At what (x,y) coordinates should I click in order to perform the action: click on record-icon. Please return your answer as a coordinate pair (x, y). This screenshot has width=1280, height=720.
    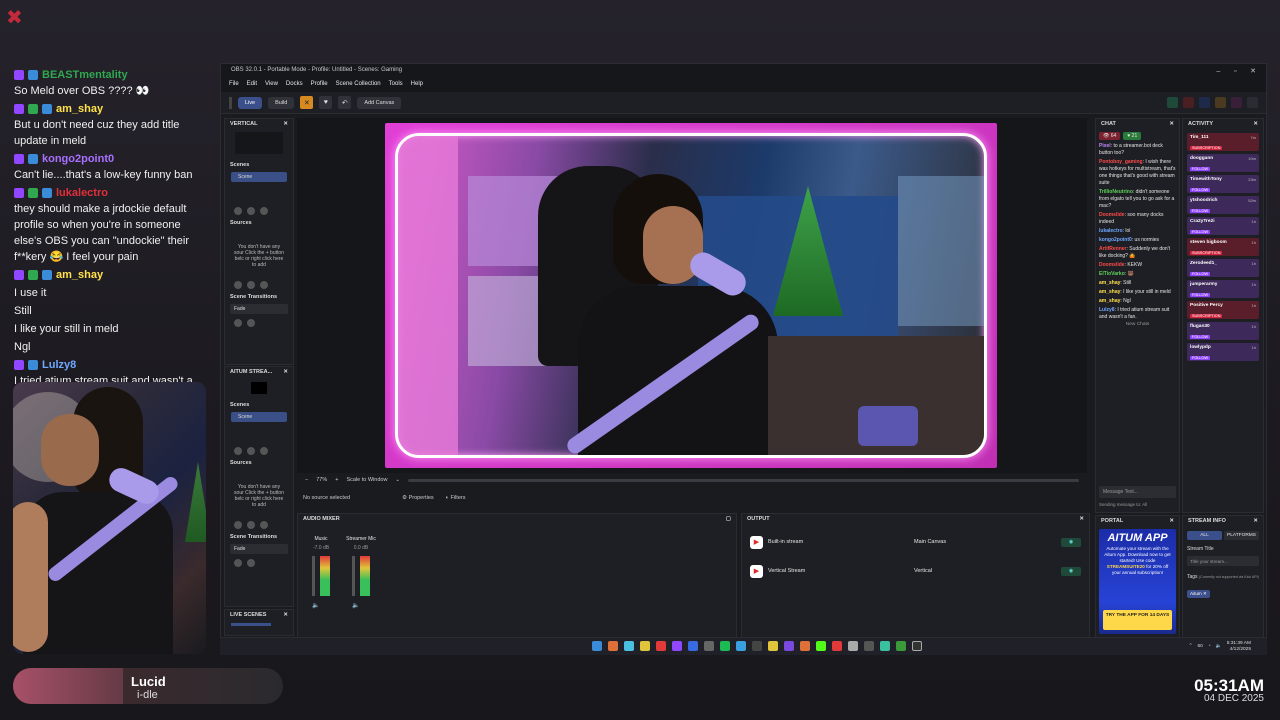
    Looking at the image, I should click on (1188, 102).